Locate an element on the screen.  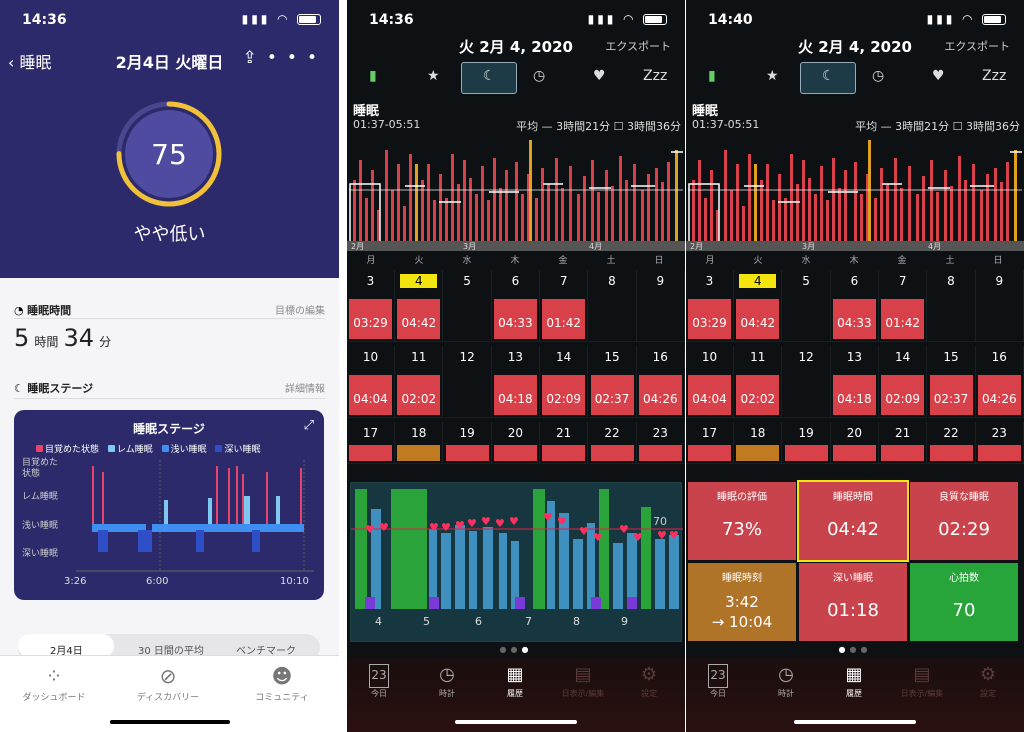
details-link: 詳細情報 is located at coordinates (305, 387).